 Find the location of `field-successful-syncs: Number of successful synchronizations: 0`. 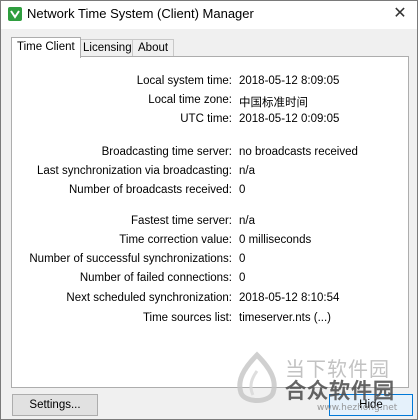

field-successful-syncs: Number of successful synchronizations: 0 is located at coordinates (210, 261).